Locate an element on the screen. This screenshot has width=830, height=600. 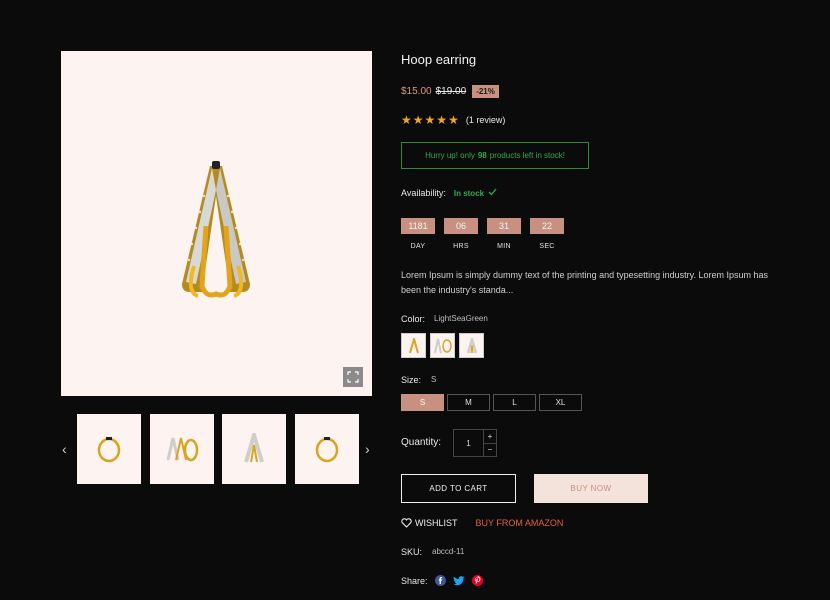
sale-price: $15.00 is located at coordinates (416, 91).